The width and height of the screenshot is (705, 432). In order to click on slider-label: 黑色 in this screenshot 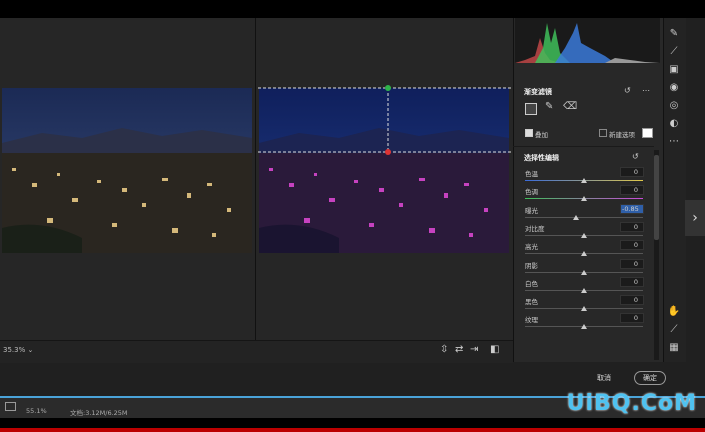, I will do `click(531, 302)`.